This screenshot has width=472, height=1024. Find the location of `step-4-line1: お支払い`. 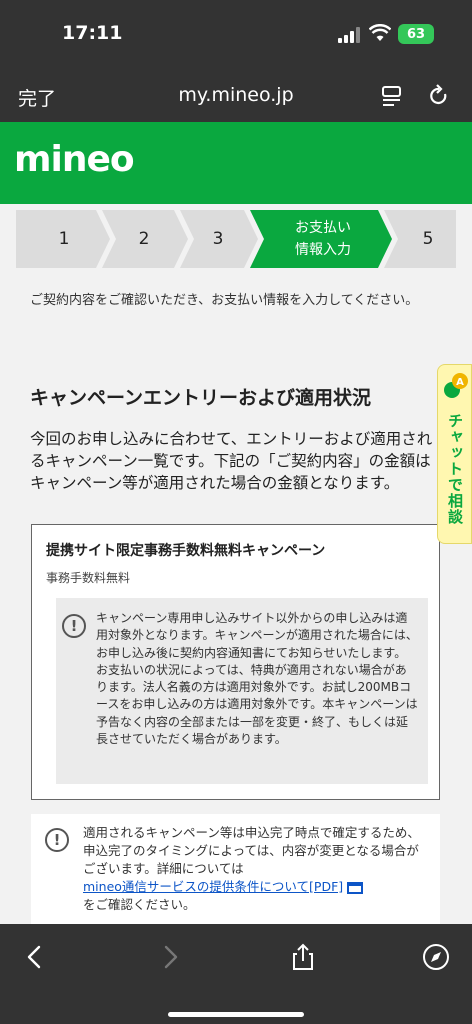

step-4-line1: お支払い is located at coordinates (323, 228).